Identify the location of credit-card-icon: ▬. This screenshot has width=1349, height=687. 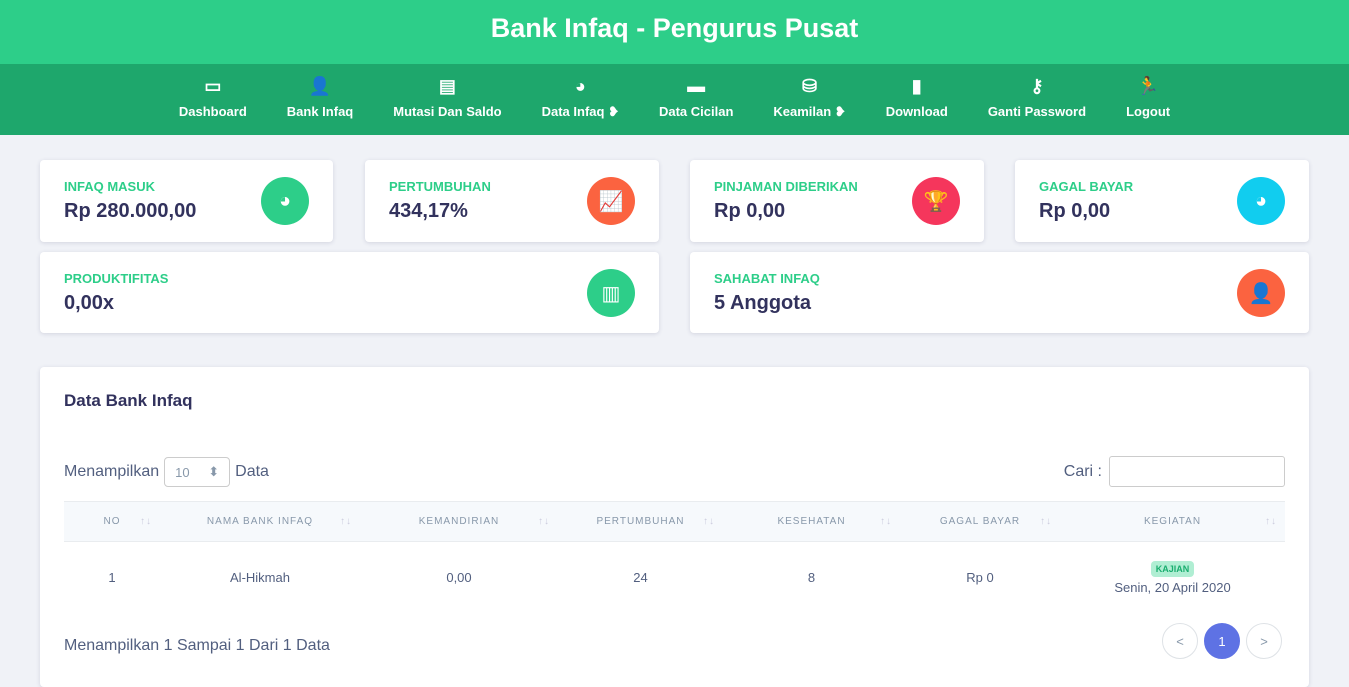
(696, 86).